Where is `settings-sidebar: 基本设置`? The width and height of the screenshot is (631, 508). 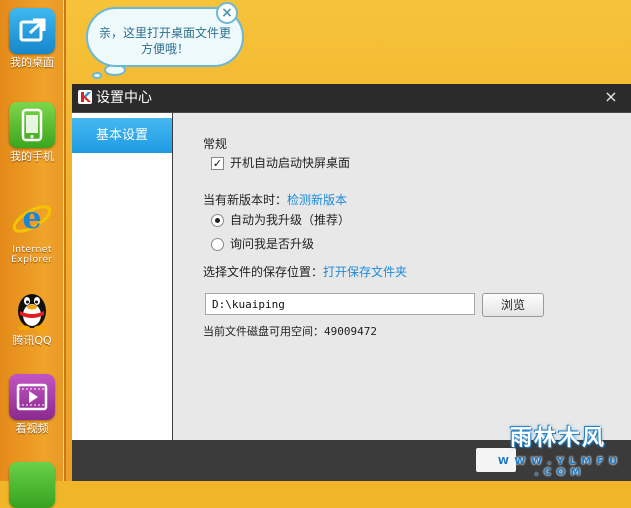
settings-sidebar: 基本设置 is located at coordinates (122, 276).